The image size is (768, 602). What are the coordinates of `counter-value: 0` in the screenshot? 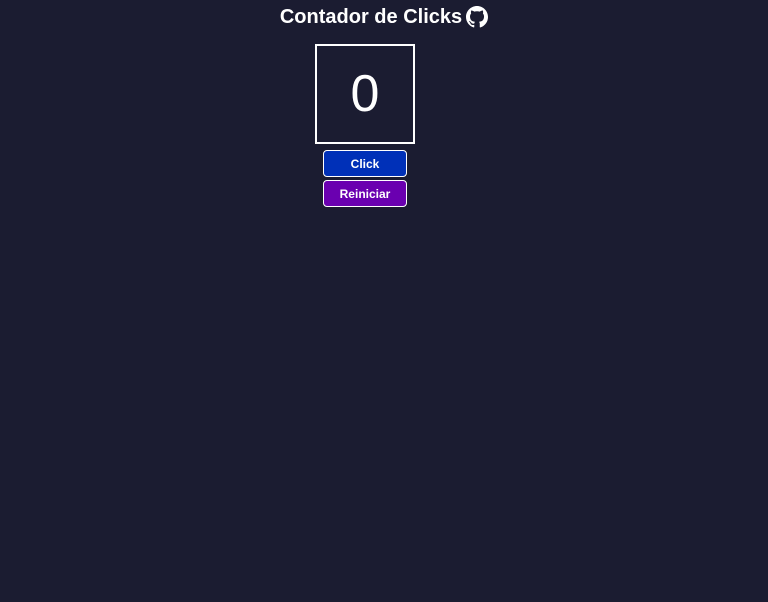 It's located at (365, 94).